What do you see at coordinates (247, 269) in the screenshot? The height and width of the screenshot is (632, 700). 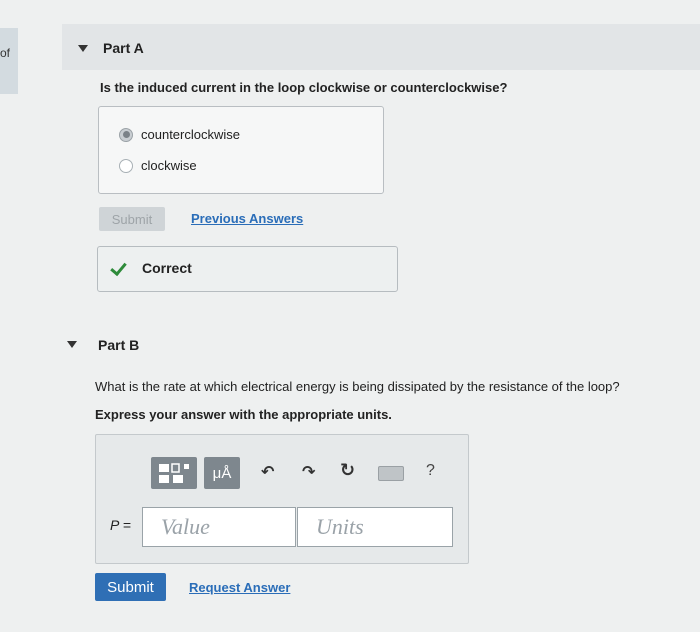 I see `feedback-box: Correct` at bounding box center [247, 269].